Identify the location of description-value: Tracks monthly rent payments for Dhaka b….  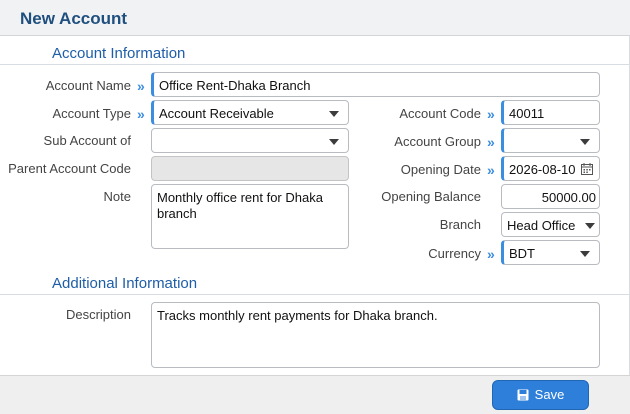
(297, 315).